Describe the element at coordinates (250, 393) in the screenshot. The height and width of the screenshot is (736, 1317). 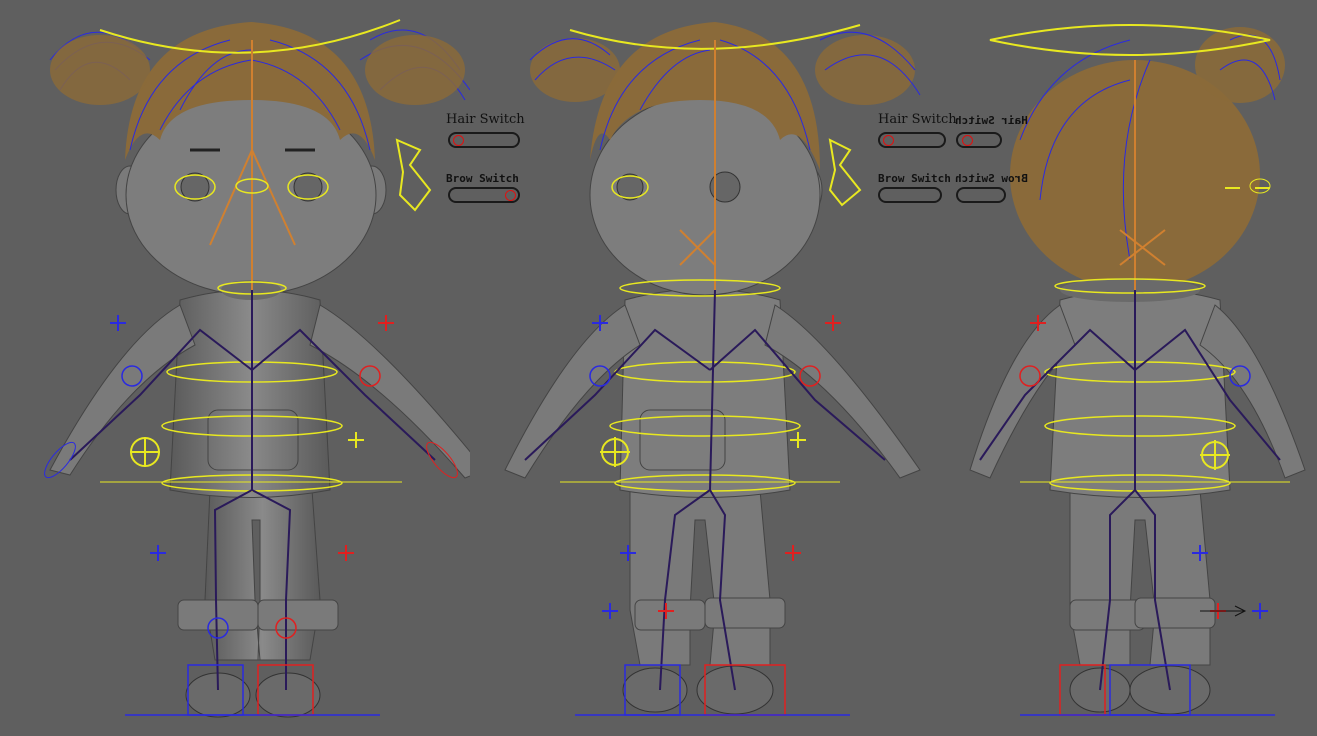
I see `front-torso` at that location.